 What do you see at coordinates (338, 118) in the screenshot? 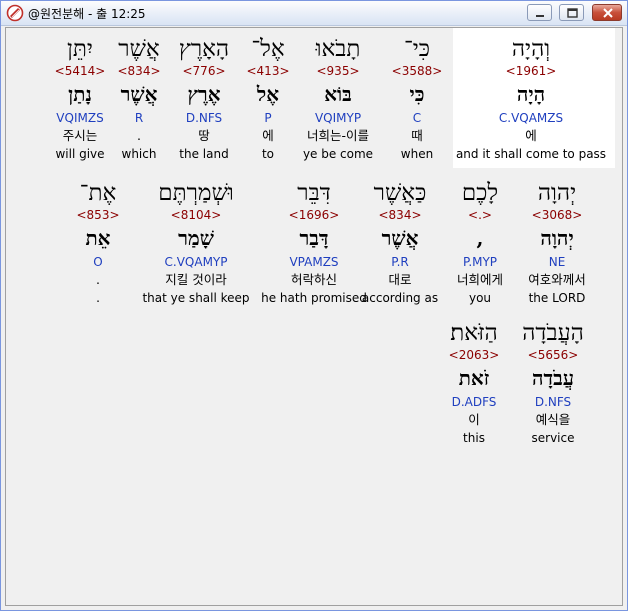
I see `morph-code: VQIMYP` at bounding box center [338, 118].